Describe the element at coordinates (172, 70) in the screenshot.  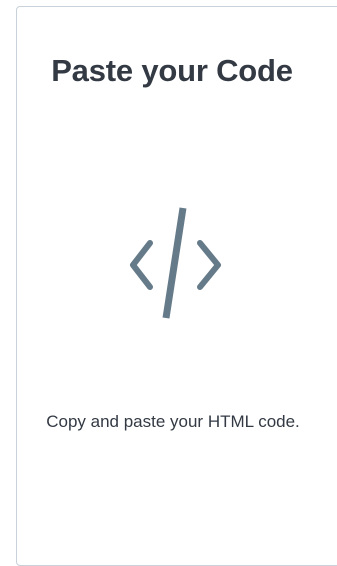
I see `card-title: Paste your Code` at that location.